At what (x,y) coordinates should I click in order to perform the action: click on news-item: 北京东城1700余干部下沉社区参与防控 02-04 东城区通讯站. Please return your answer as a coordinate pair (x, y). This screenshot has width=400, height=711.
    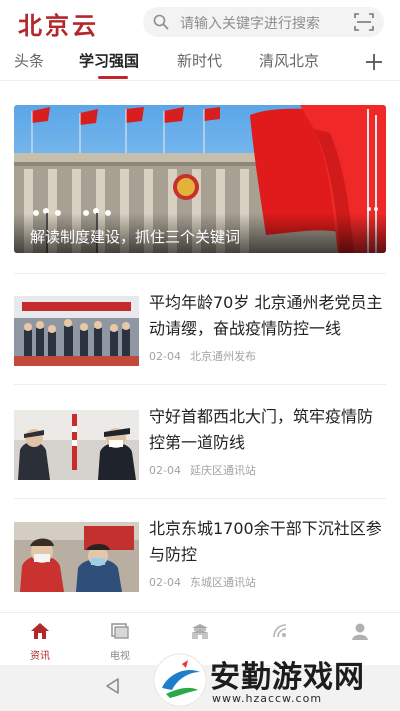
    Looking at the image, I should click on (200, 555).